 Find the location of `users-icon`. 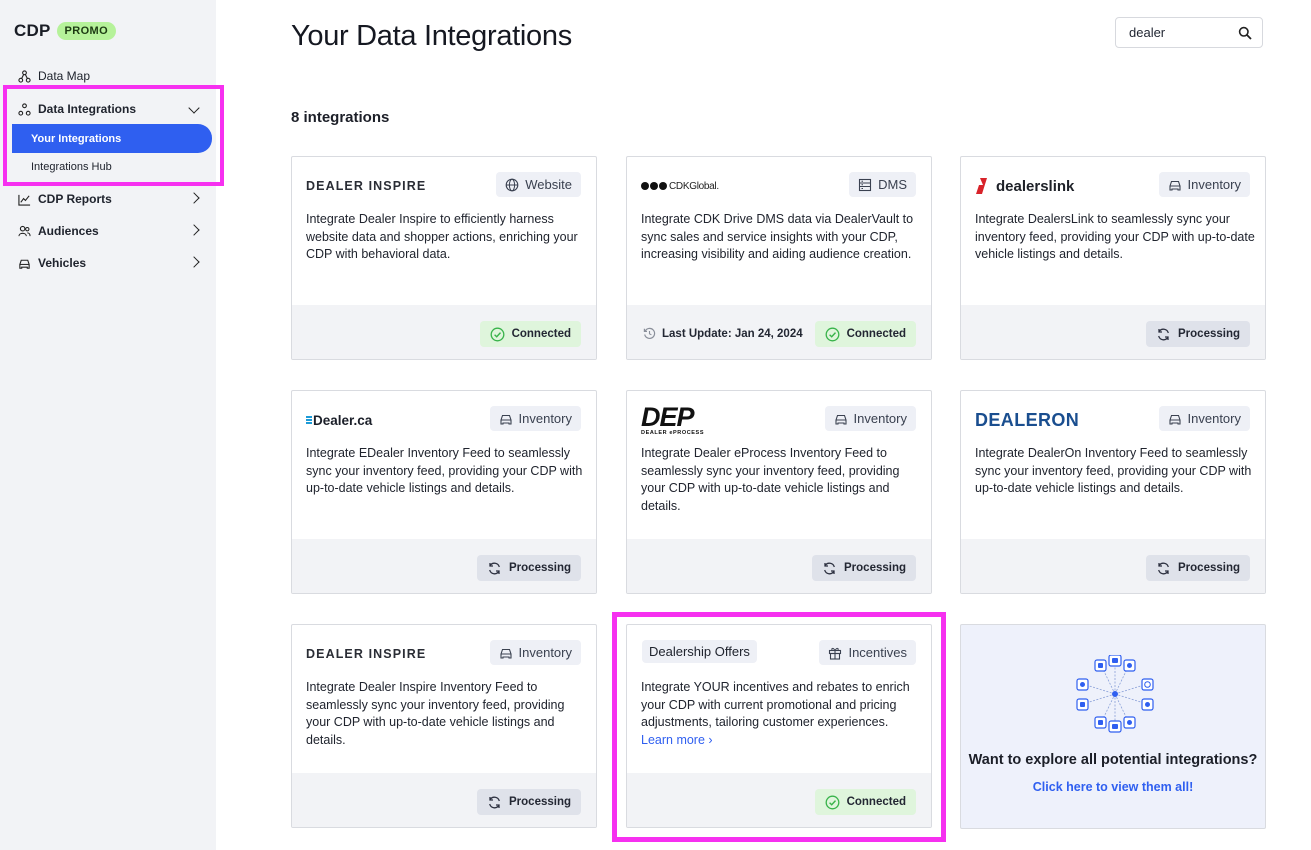

users-icon is located at coordinates (24, 230).